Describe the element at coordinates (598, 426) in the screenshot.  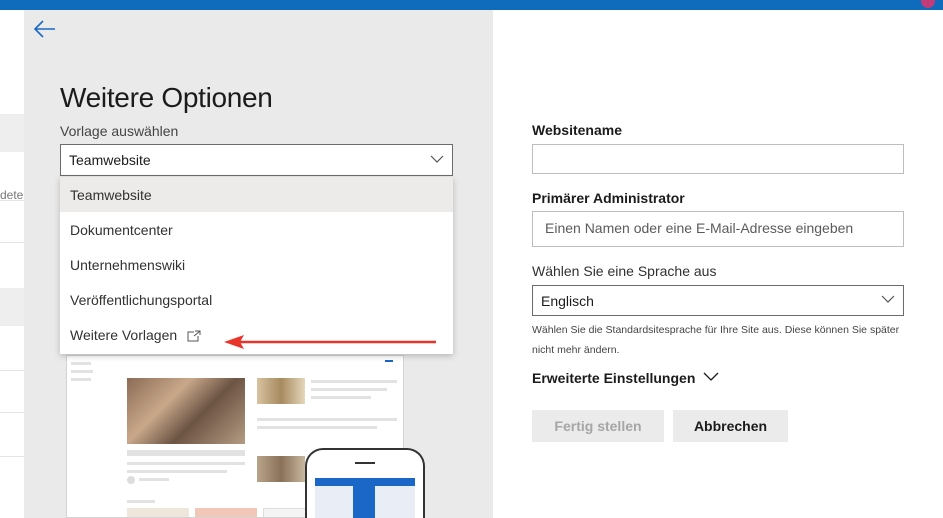
I see `finish-button: Fertig stellen` at that location.